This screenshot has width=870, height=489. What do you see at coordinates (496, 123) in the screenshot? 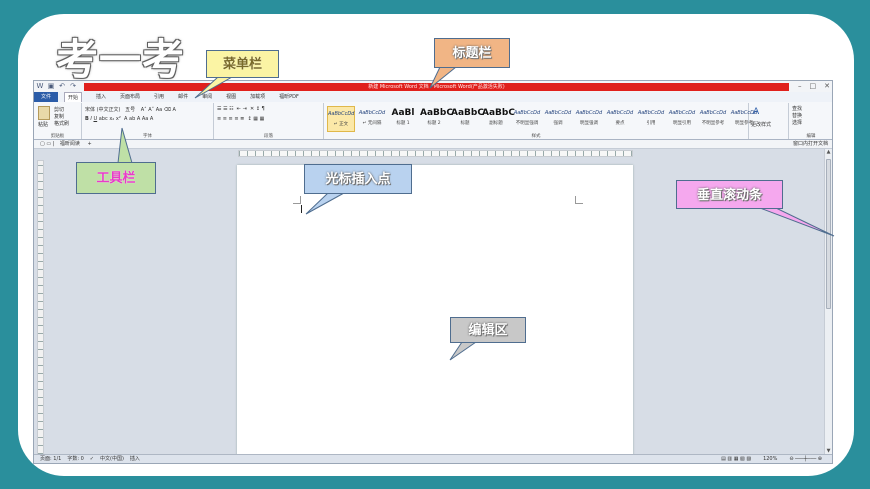
I see `style-name: 副标题` at bounding box center [496, 123].